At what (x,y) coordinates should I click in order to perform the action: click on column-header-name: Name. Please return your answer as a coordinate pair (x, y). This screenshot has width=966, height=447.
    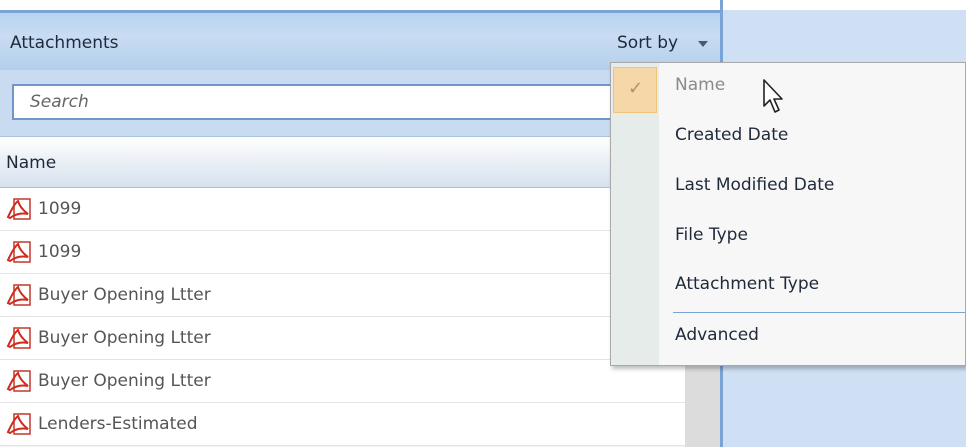
    Looking at the image, I should click on (342, 162).